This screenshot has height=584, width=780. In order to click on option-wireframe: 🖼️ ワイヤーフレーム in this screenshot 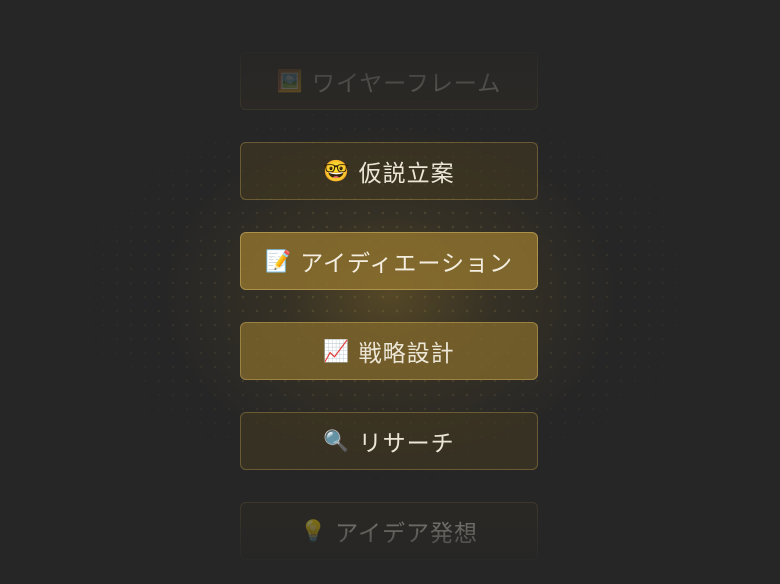, I will do `click(389, 81)`.